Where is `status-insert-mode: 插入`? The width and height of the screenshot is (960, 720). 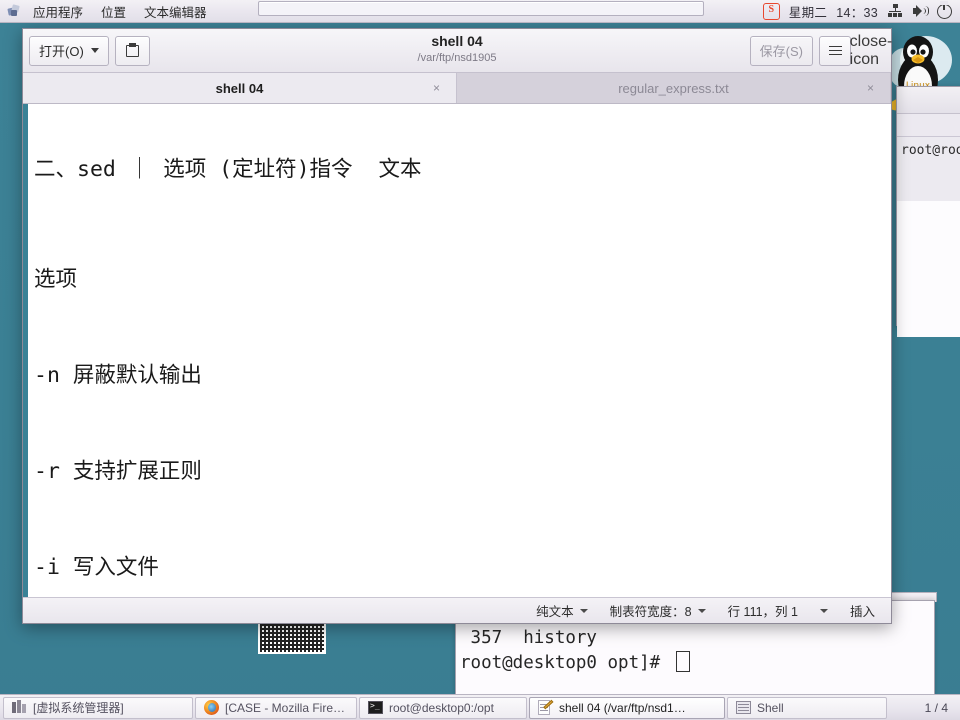 status-insert-mode: 插入 is located at coordinates (862, 612).